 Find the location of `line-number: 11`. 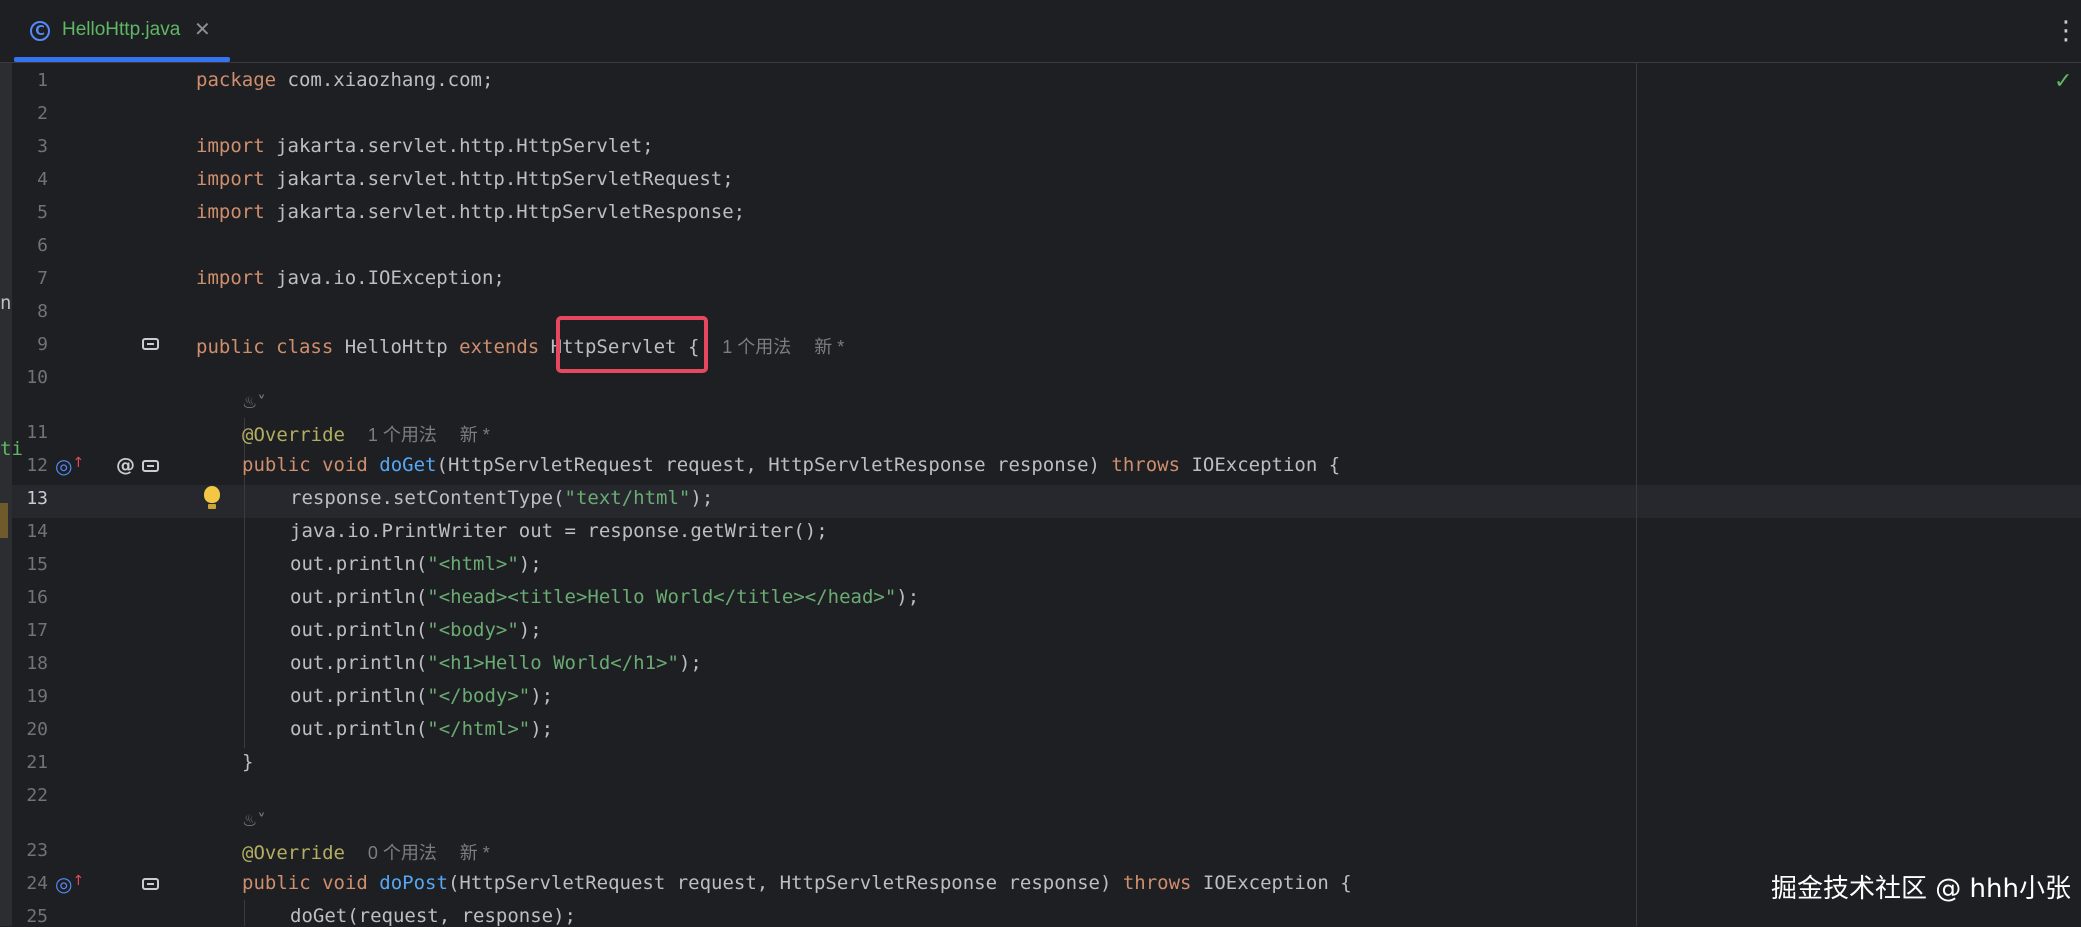

line-number: 11 is located at coordinates (31, 432).